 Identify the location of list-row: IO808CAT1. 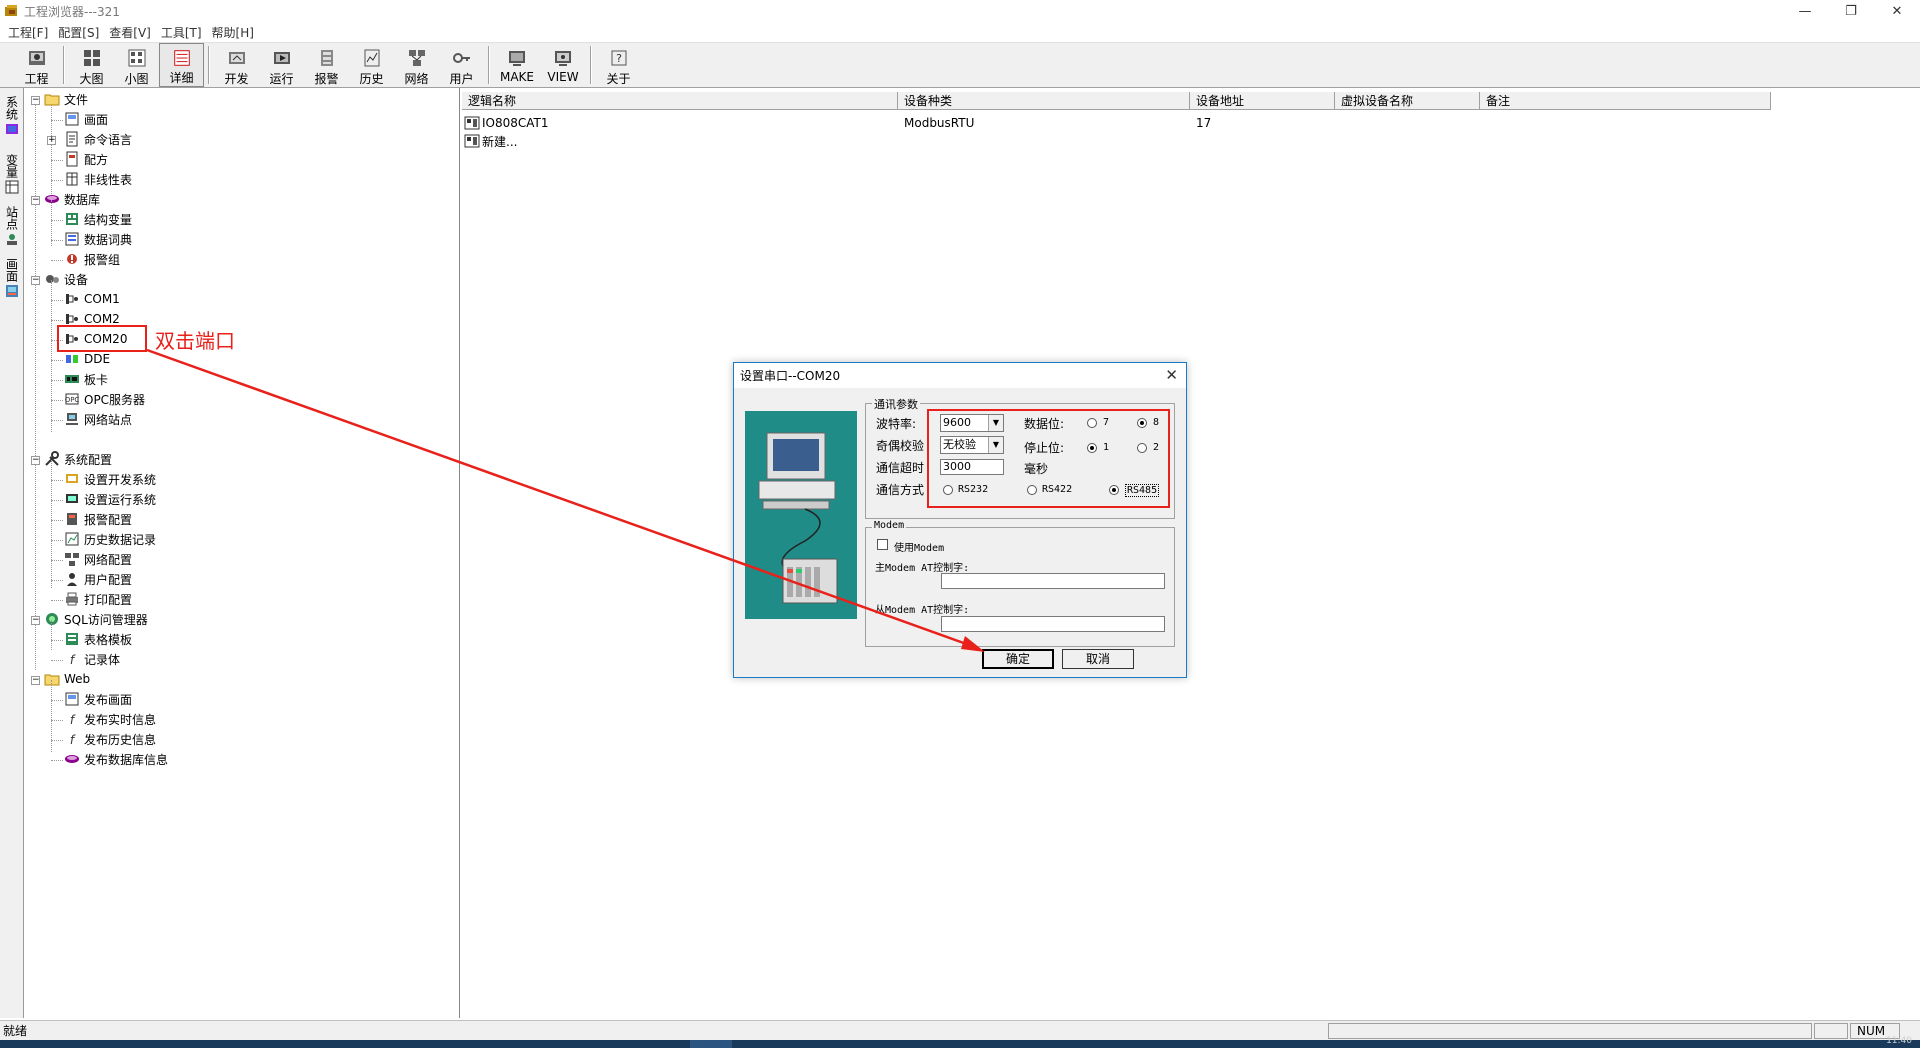
(506, 123).